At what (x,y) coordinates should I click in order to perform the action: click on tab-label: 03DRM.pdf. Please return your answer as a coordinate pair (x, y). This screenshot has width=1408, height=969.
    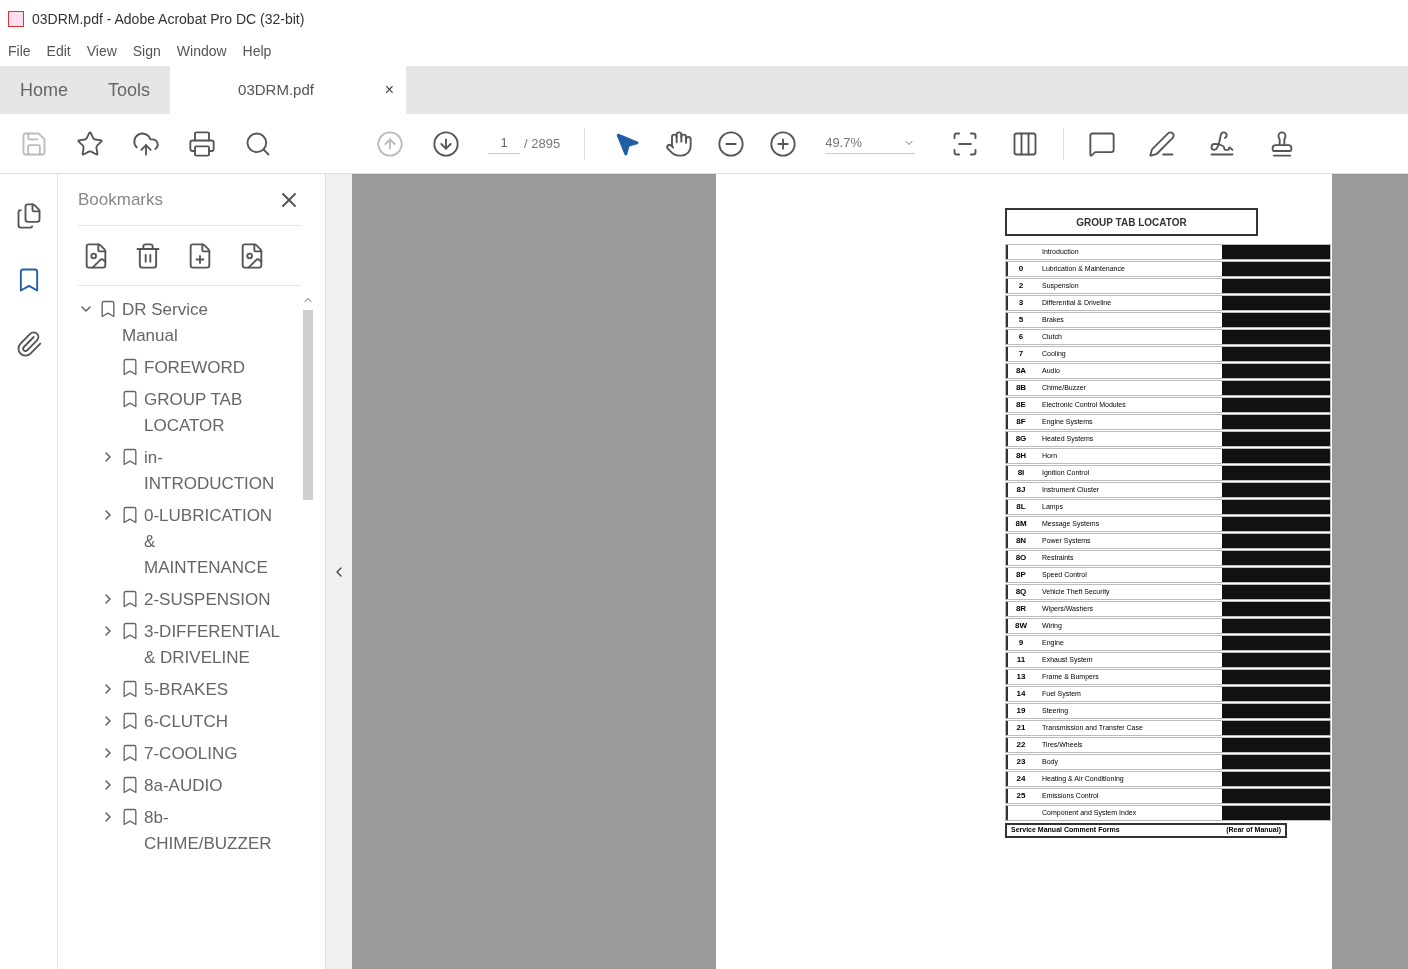
    Looking at the image, I should click on (276, 89).